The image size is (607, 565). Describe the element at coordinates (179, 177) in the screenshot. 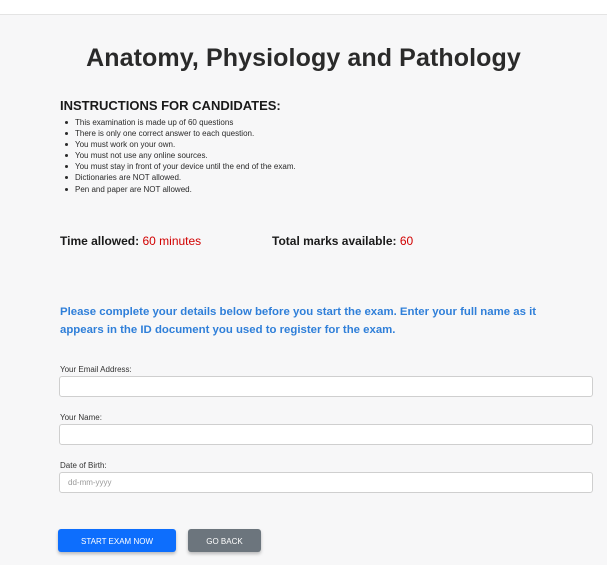

I see `instruction-item: Dictionaries are NOT allowed.` at that location.